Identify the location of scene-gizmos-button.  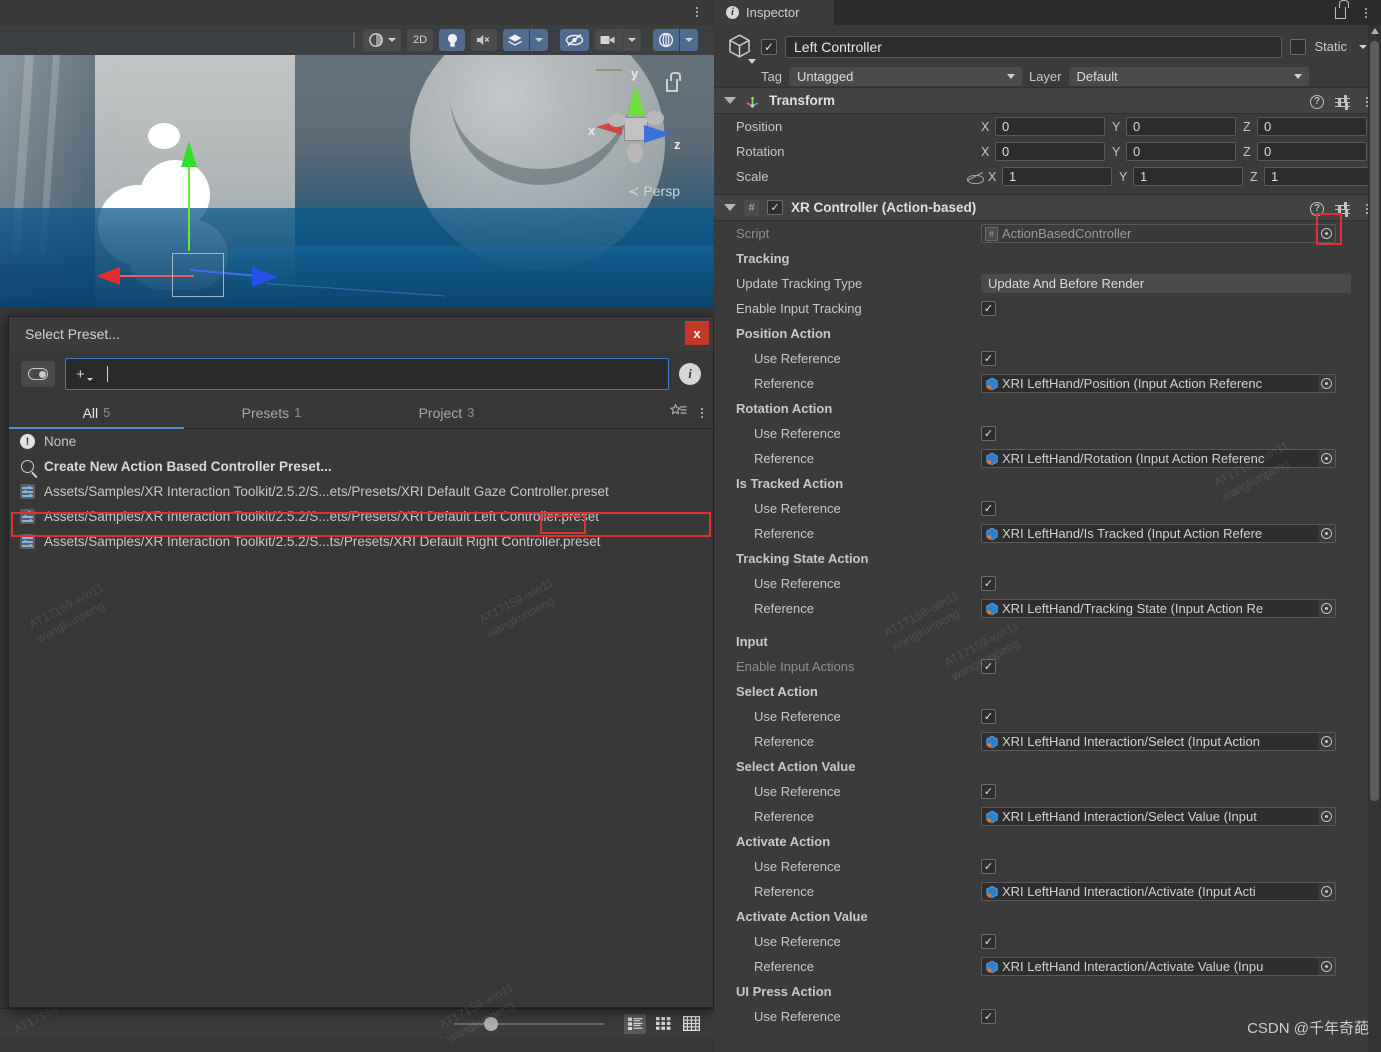
(666, 40).